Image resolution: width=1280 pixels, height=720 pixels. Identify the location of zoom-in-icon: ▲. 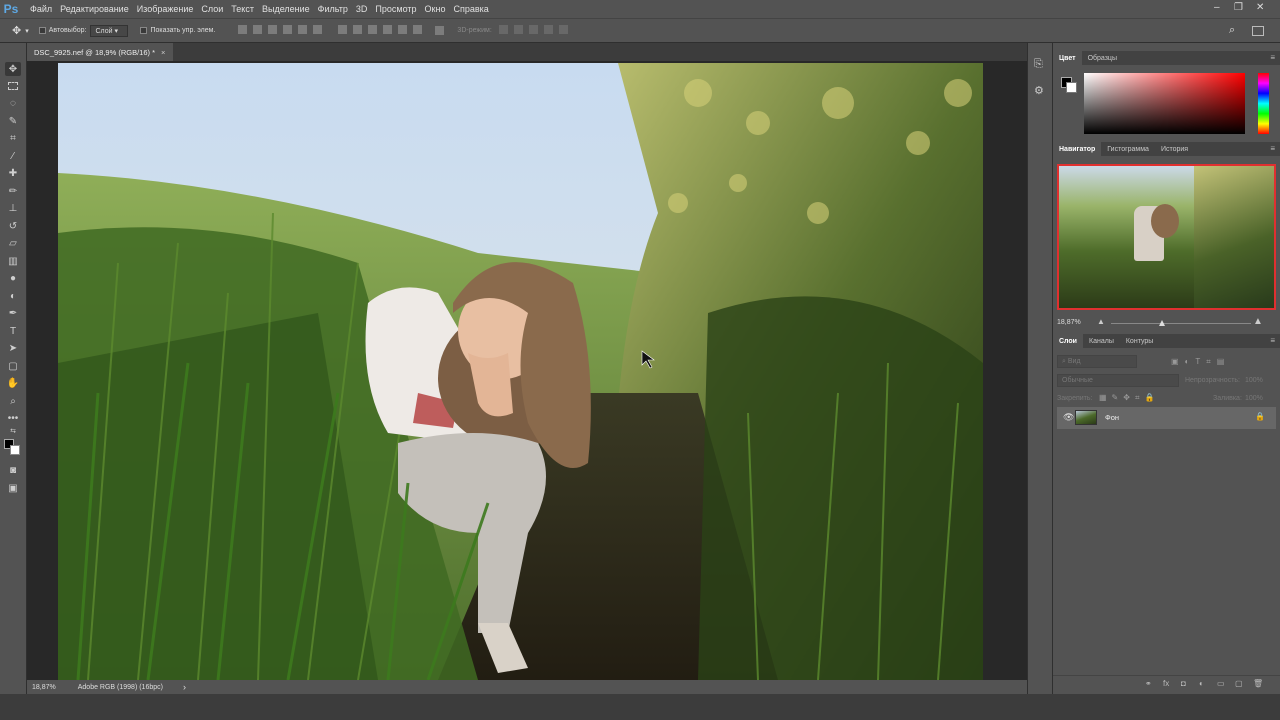
(1258, 321).